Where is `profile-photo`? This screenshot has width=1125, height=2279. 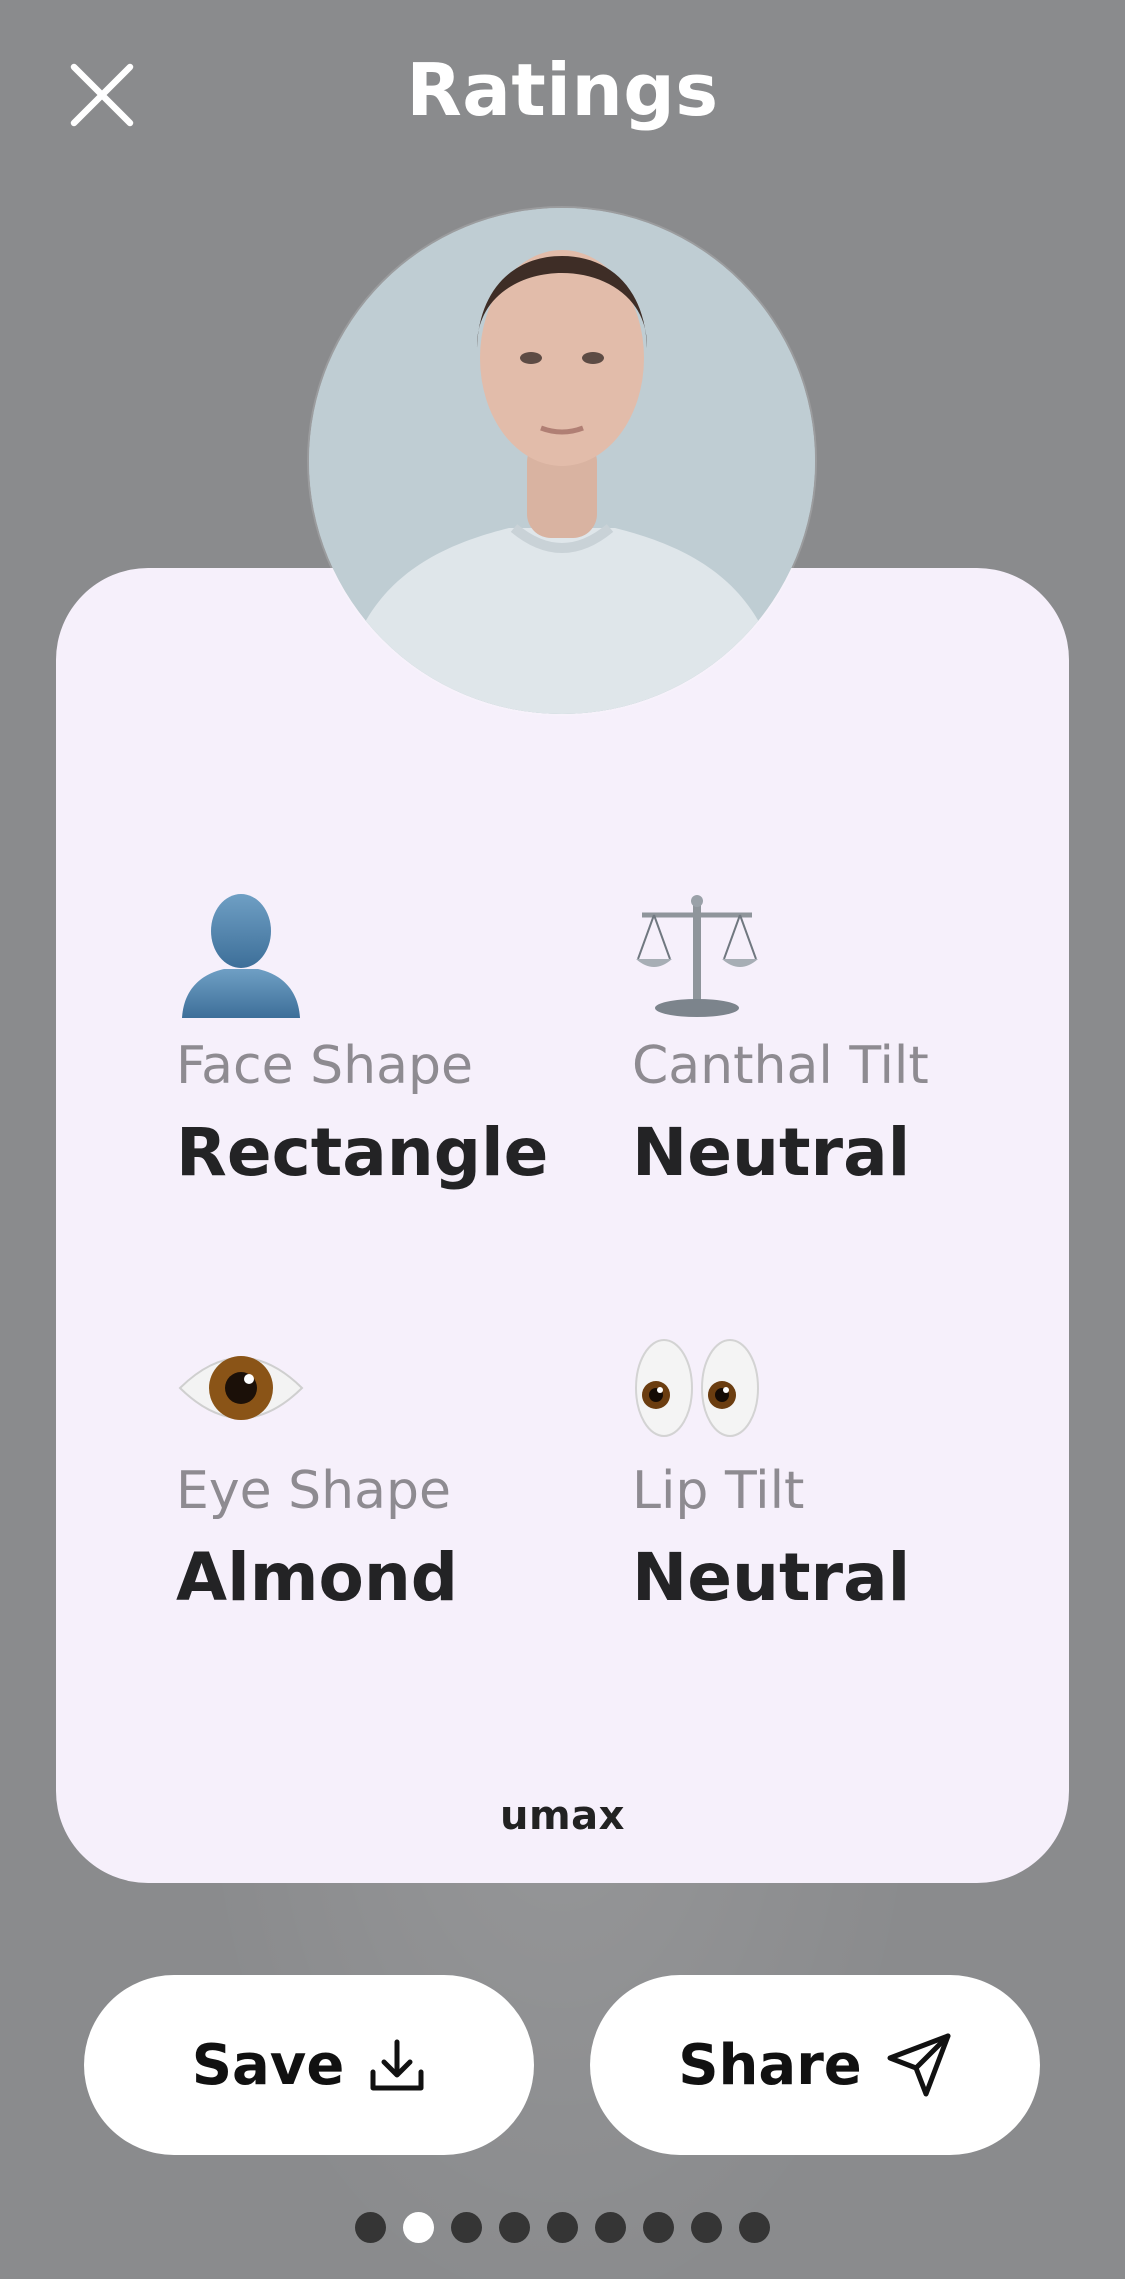
profile-photo is located at coordinates (562, 461).